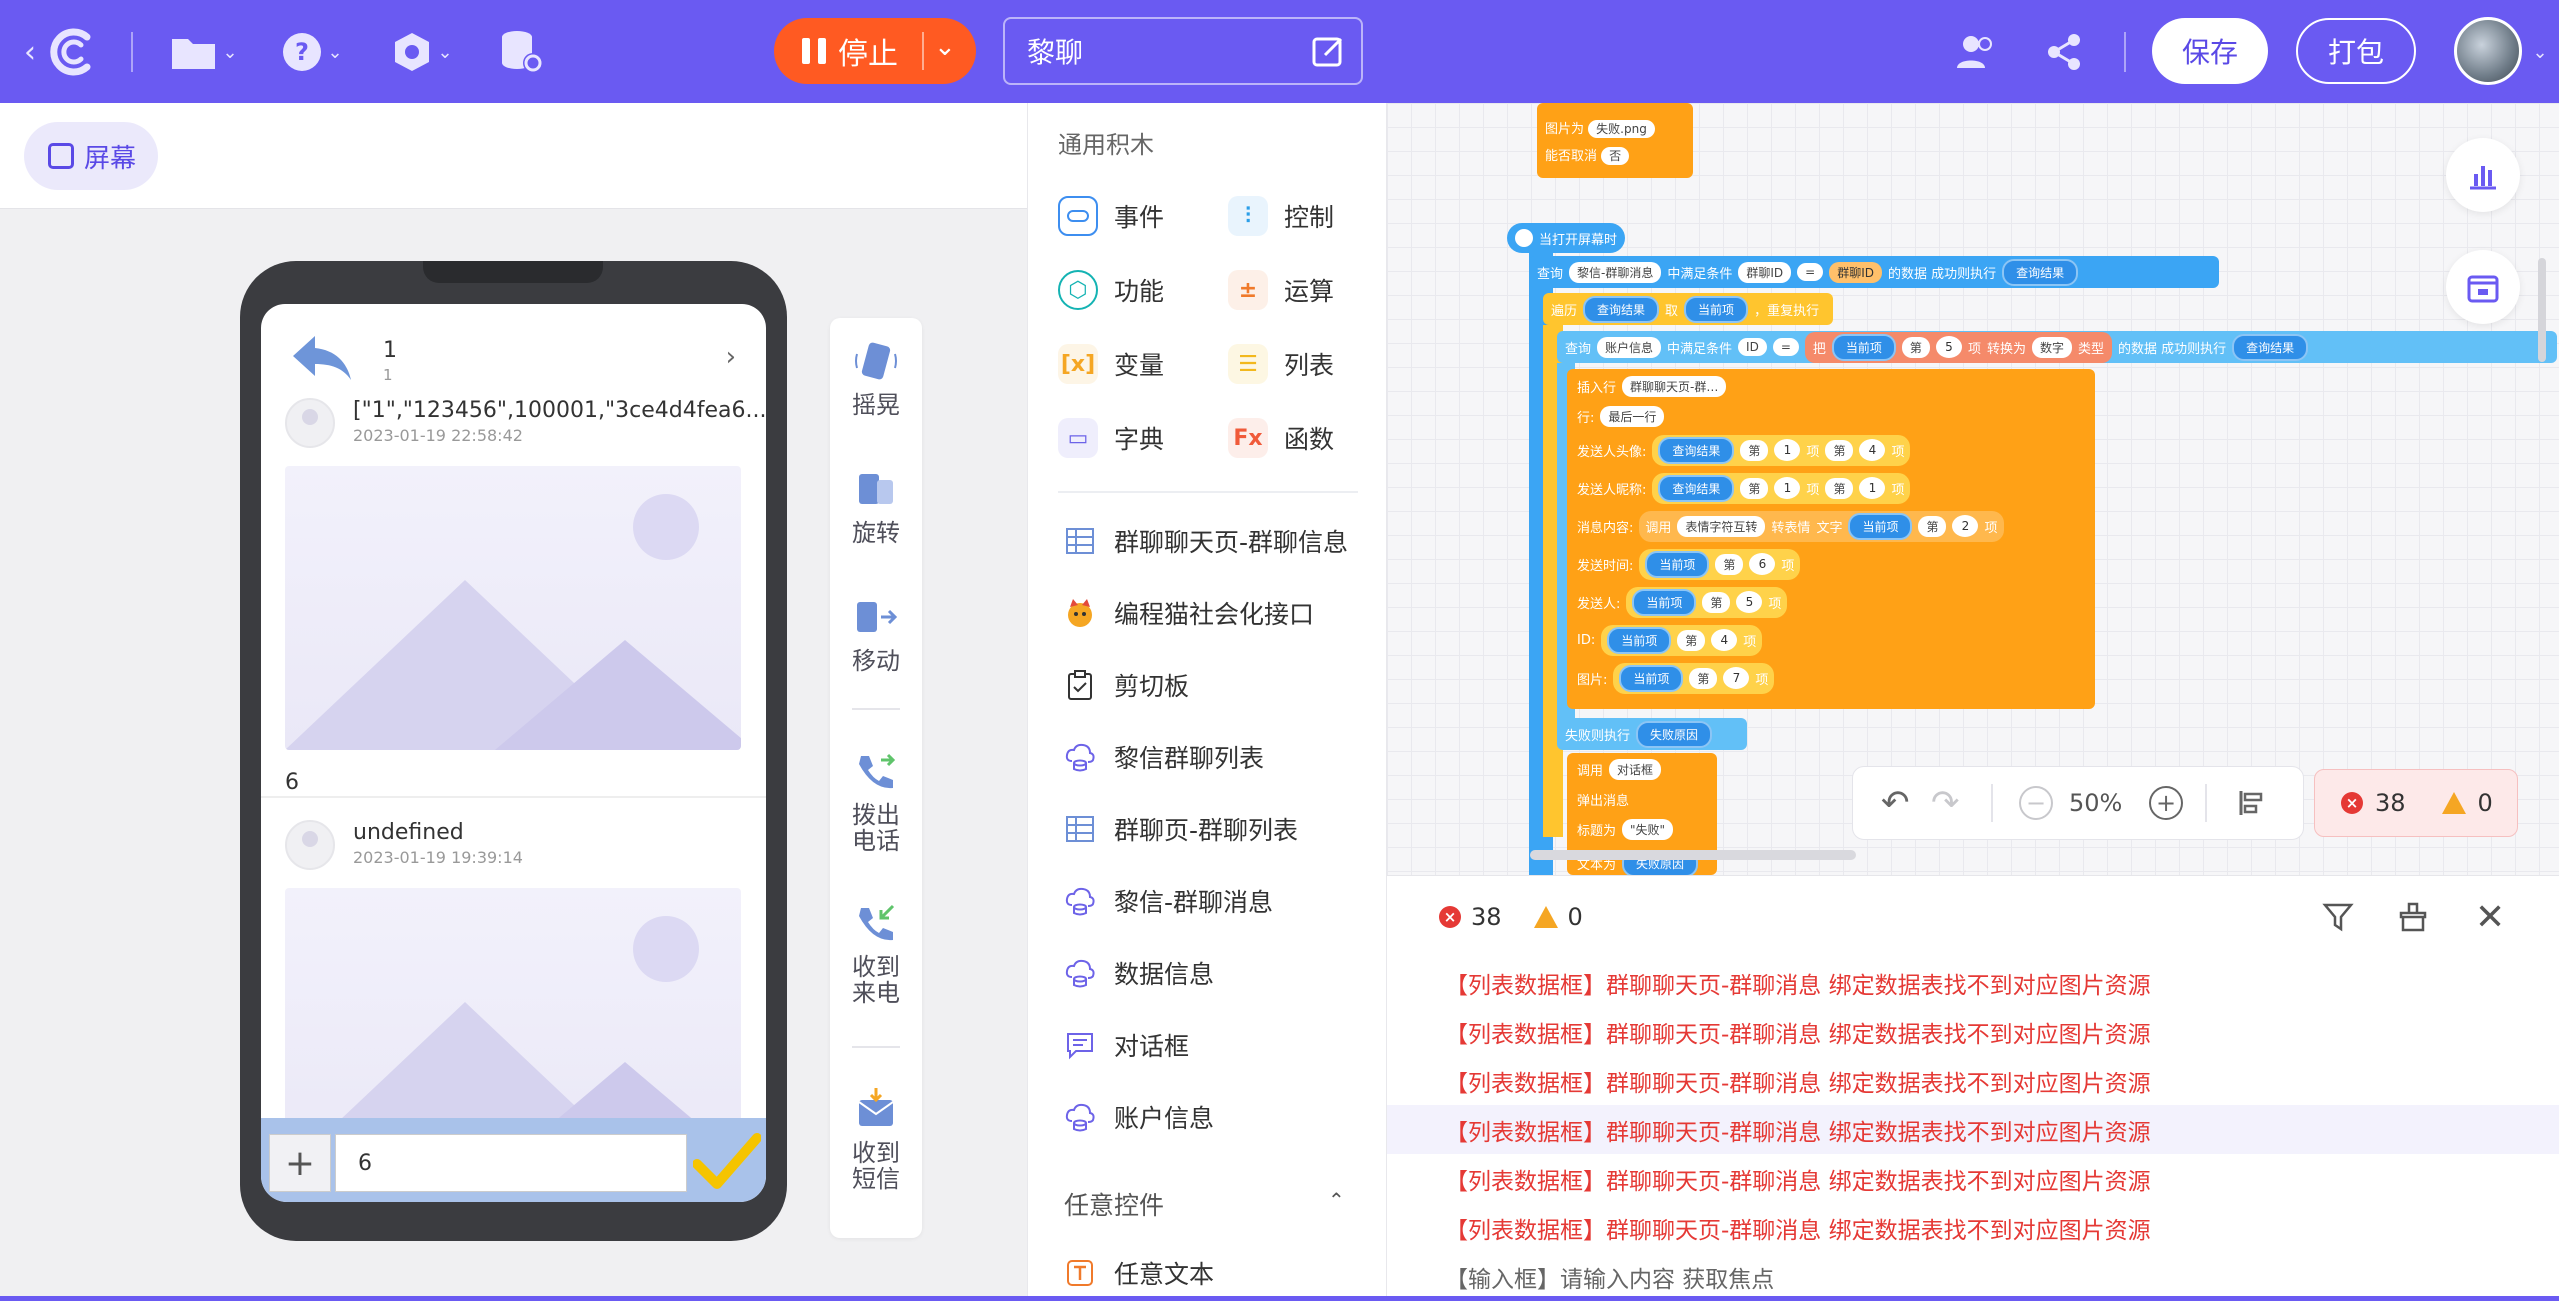 This screenshot has width=2559, height=1301. Describe the element at coordinates (1111, 216) in the screenshot. I see `category-event: 事件` at that location.